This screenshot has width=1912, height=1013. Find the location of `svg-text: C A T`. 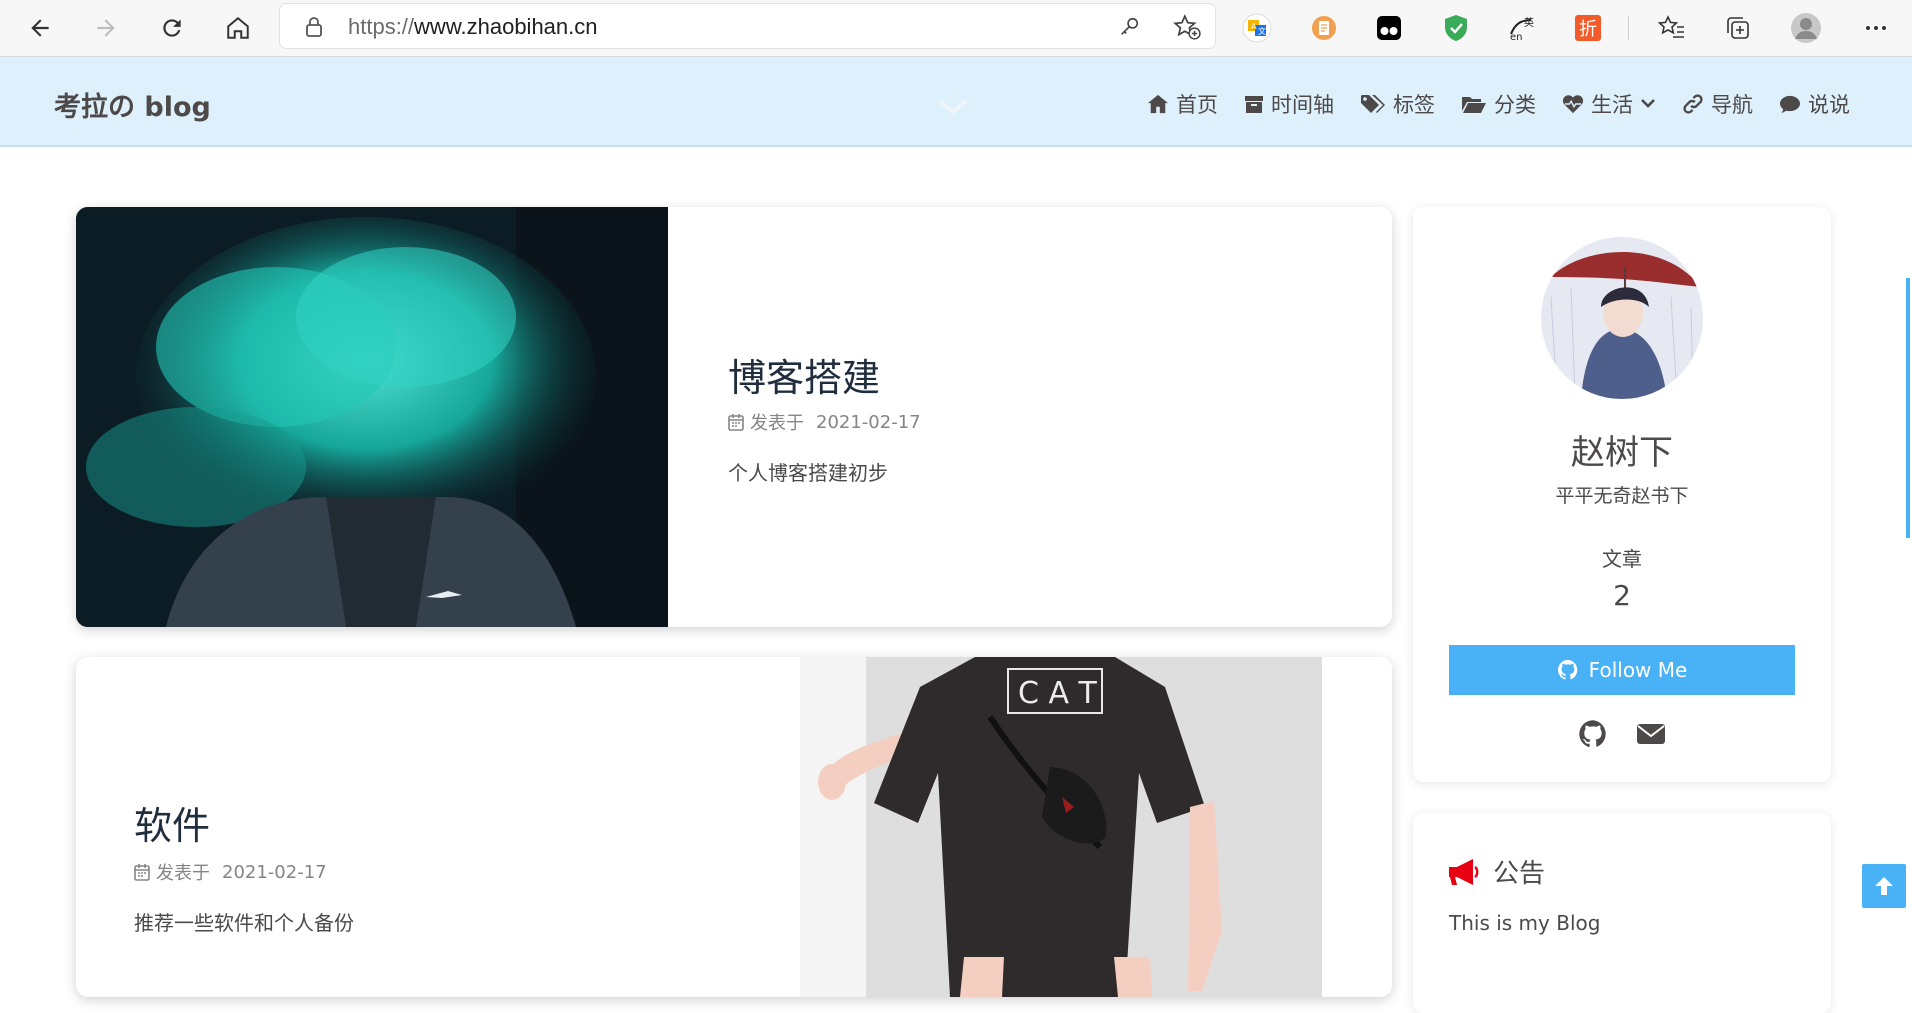

svg-text: C A T is located at coordinates (1058, 693).